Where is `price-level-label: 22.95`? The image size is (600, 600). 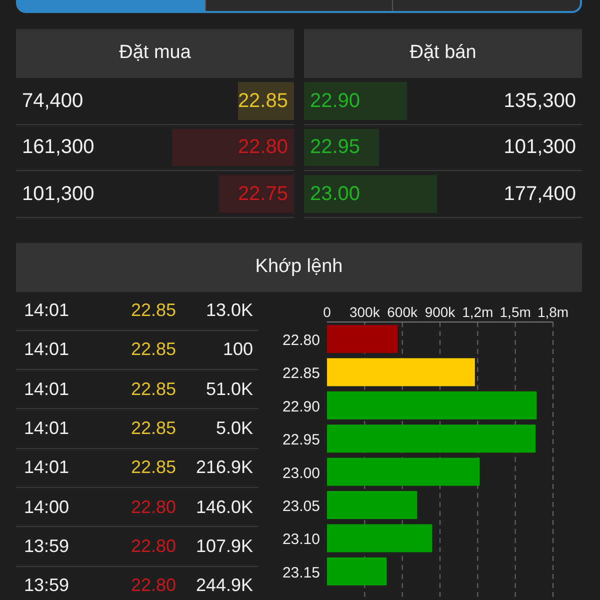
price-level-label: 22.95 is located at coordinates (301, 439).